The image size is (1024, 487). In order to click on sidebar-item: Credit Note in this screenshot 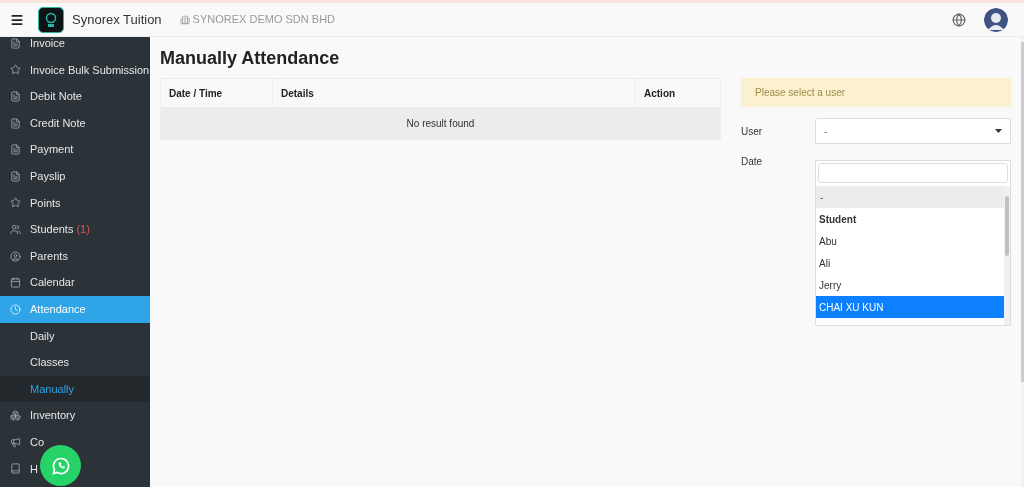, I will do `click(75, 123)`.